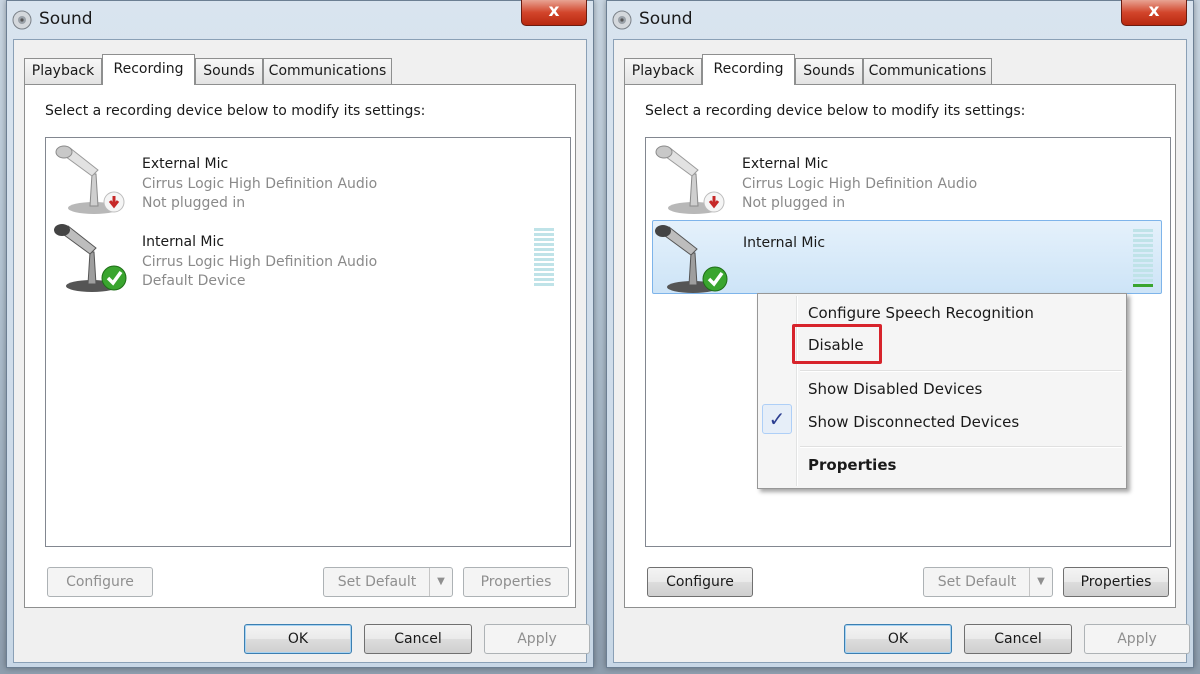 Image resolution: width=1200 pixels, height=674 pixels. What do you see at coordinates (921, 313) in the screenshot?
I see `menu-item-configure-speech-recognition: Configure Speech Recognition` at bounding box center [921, 313].